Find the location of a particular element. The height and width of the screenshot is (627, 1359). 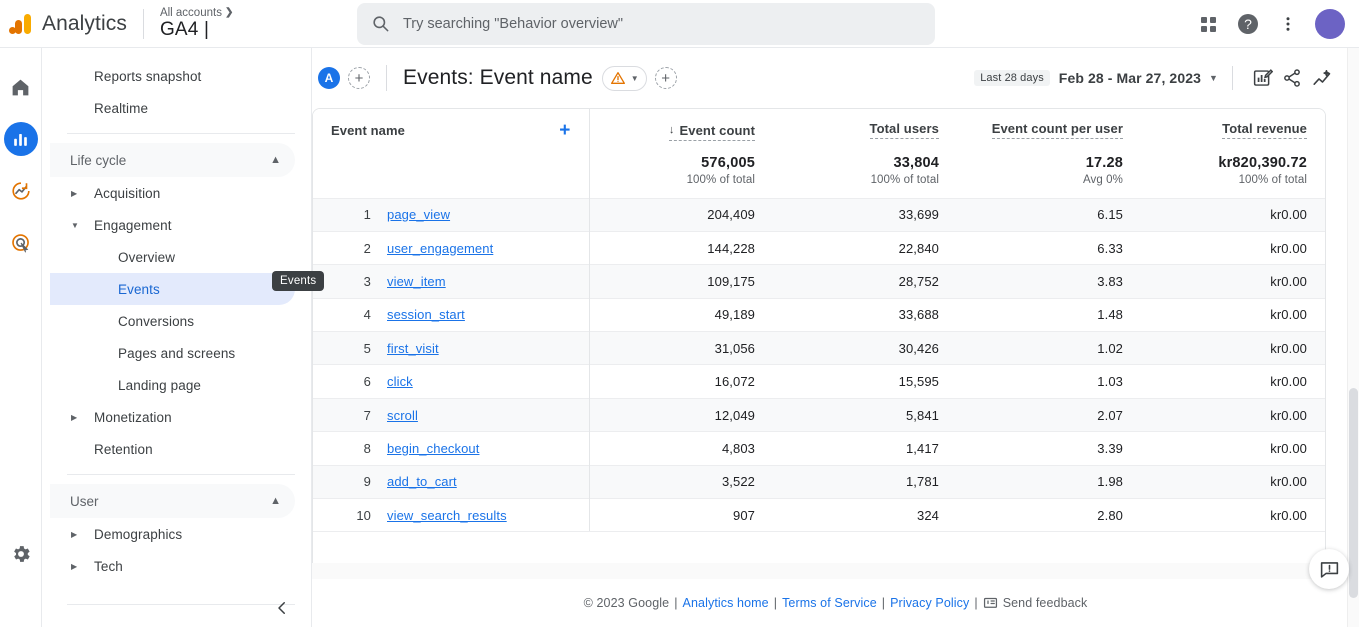

event-name-link: begin_checkout is located at coordinates (433, 448).